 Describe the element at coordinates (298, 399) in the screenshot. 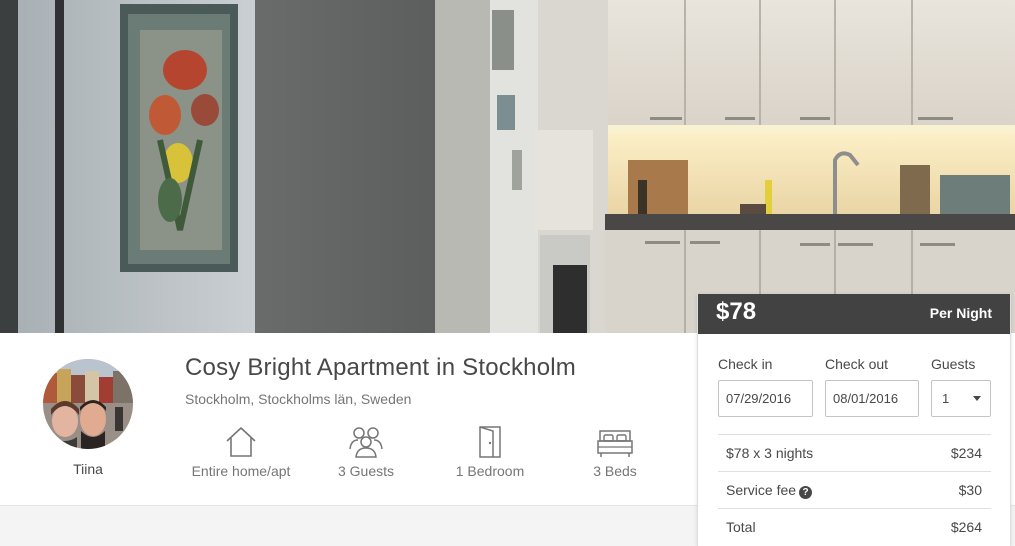

I see `listing-location: Stockholm, Stockholms län, Sweden` at that location.